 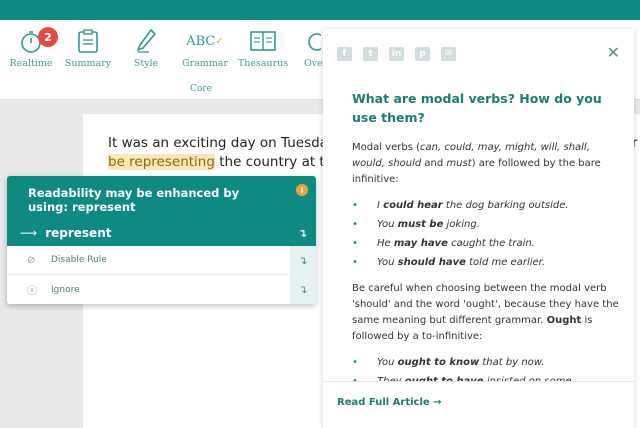 I want to click on list-item: He may have caught the train., so click(x=488, y=244).